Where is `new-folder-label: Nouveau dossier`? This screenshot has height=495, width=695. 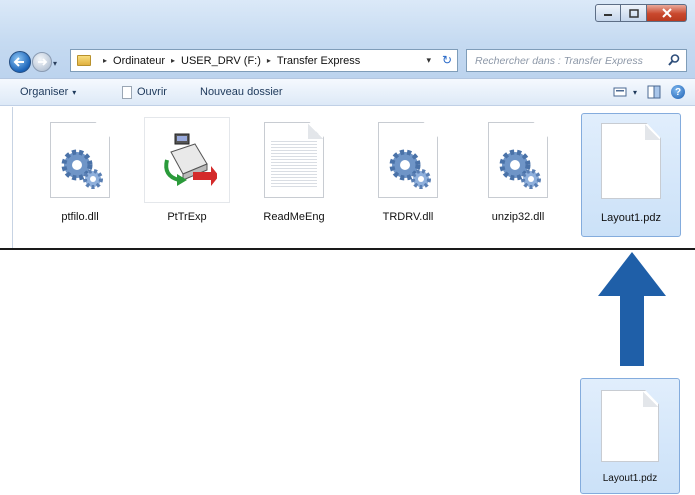 new-folder-label: Nouveau dossier is located at coordinates (241, 92).